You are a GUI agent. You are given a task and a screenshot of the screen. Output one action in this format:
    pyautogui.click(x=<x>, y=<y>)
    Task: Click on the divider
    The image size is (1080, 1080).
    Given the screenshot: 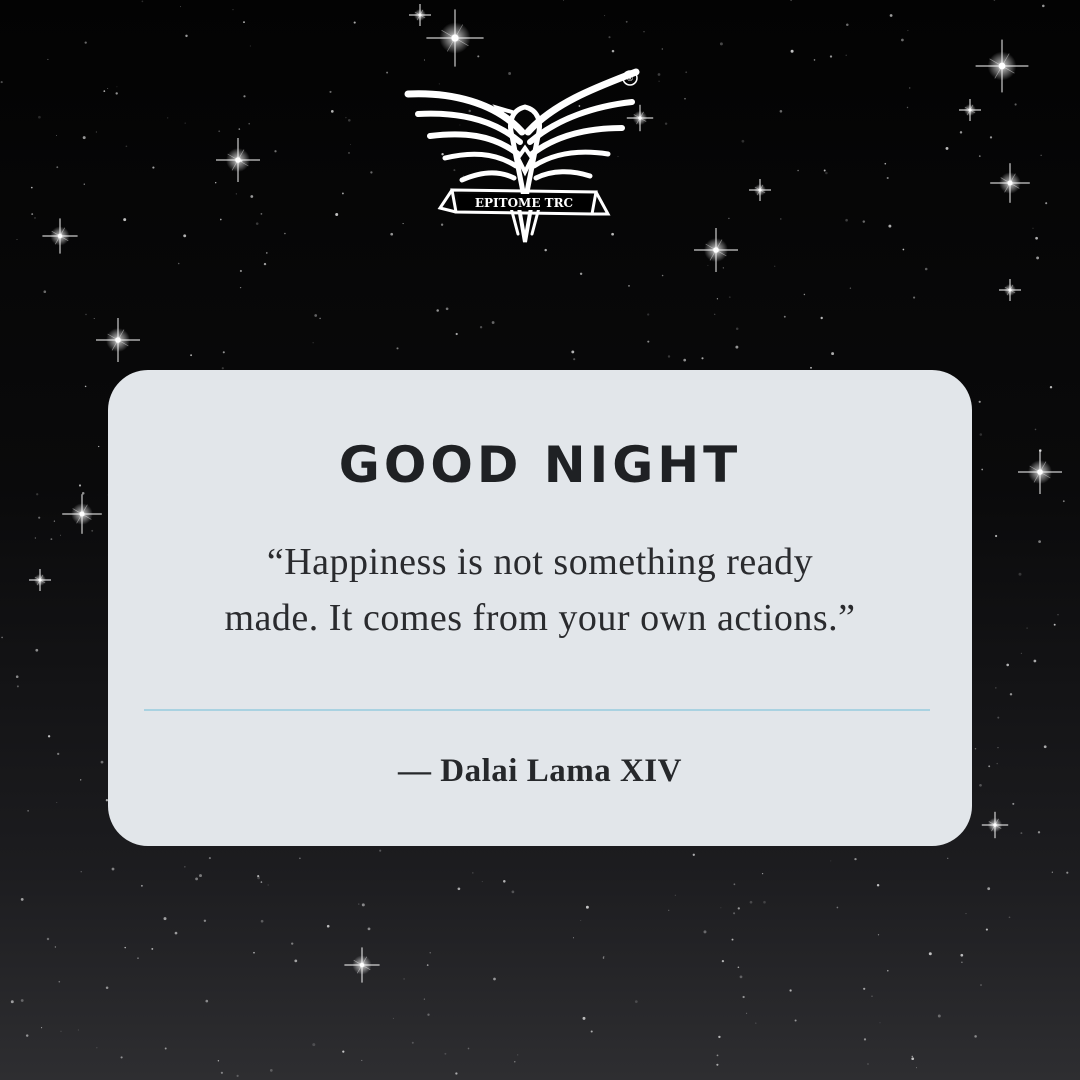 What is the action you would take?
    pyautogui.click(x=537, y=710)
    